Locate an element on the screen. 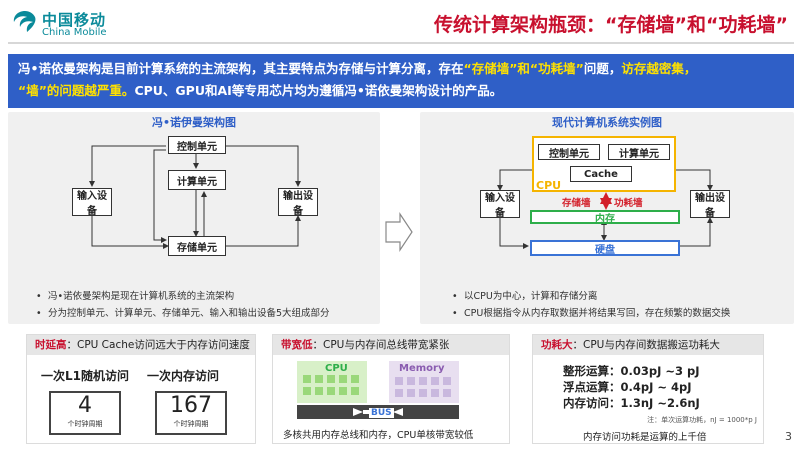  ms-output-device: 输出设备 is located at coordinates (710, 204).